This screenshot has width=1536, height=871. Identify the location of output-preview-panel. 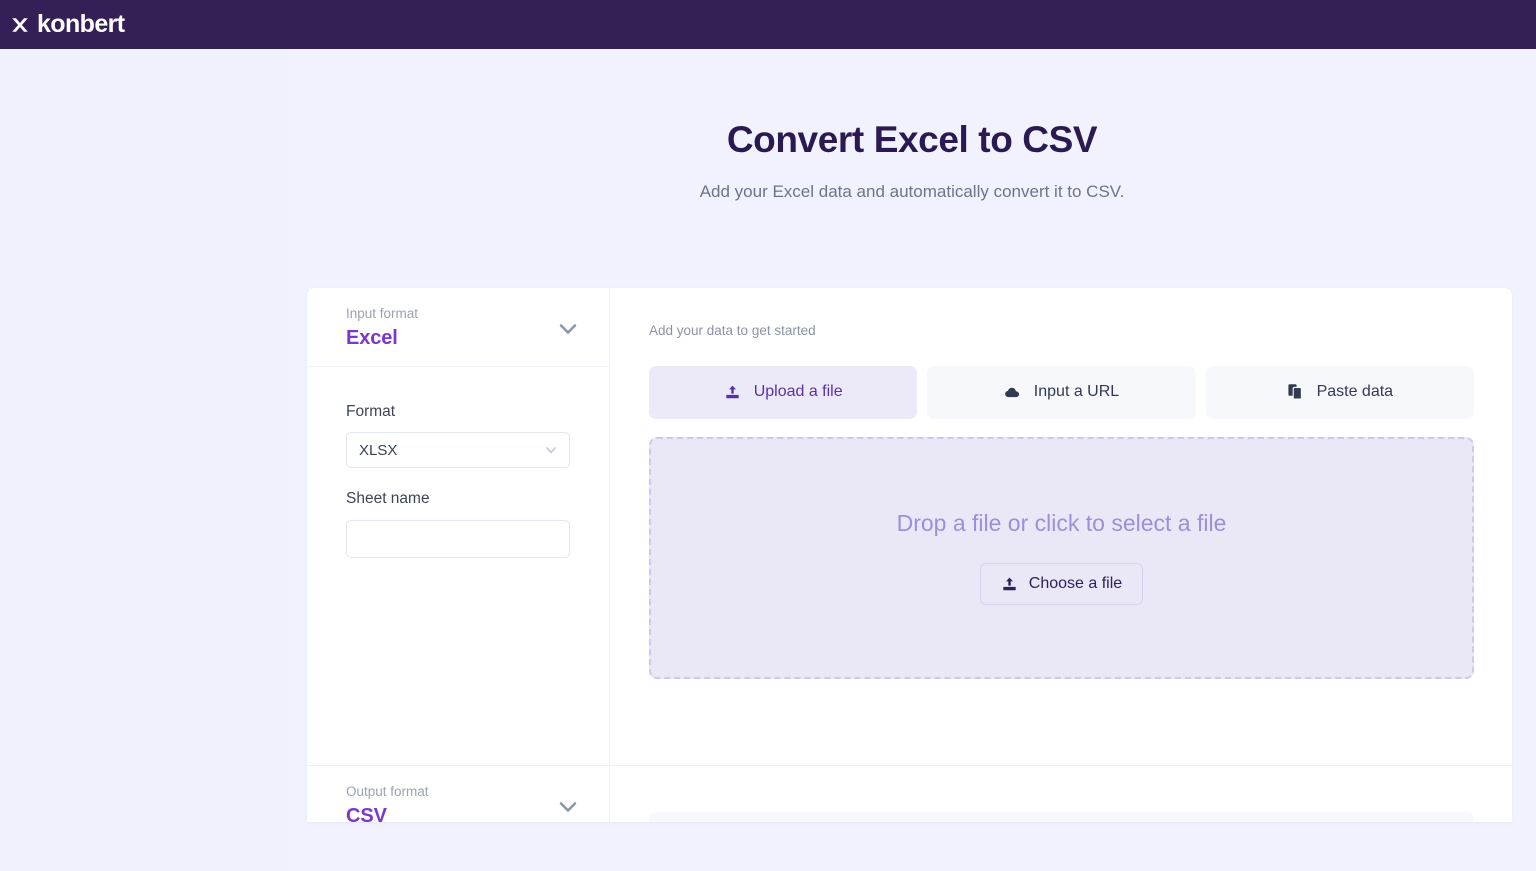
(1061, 794).